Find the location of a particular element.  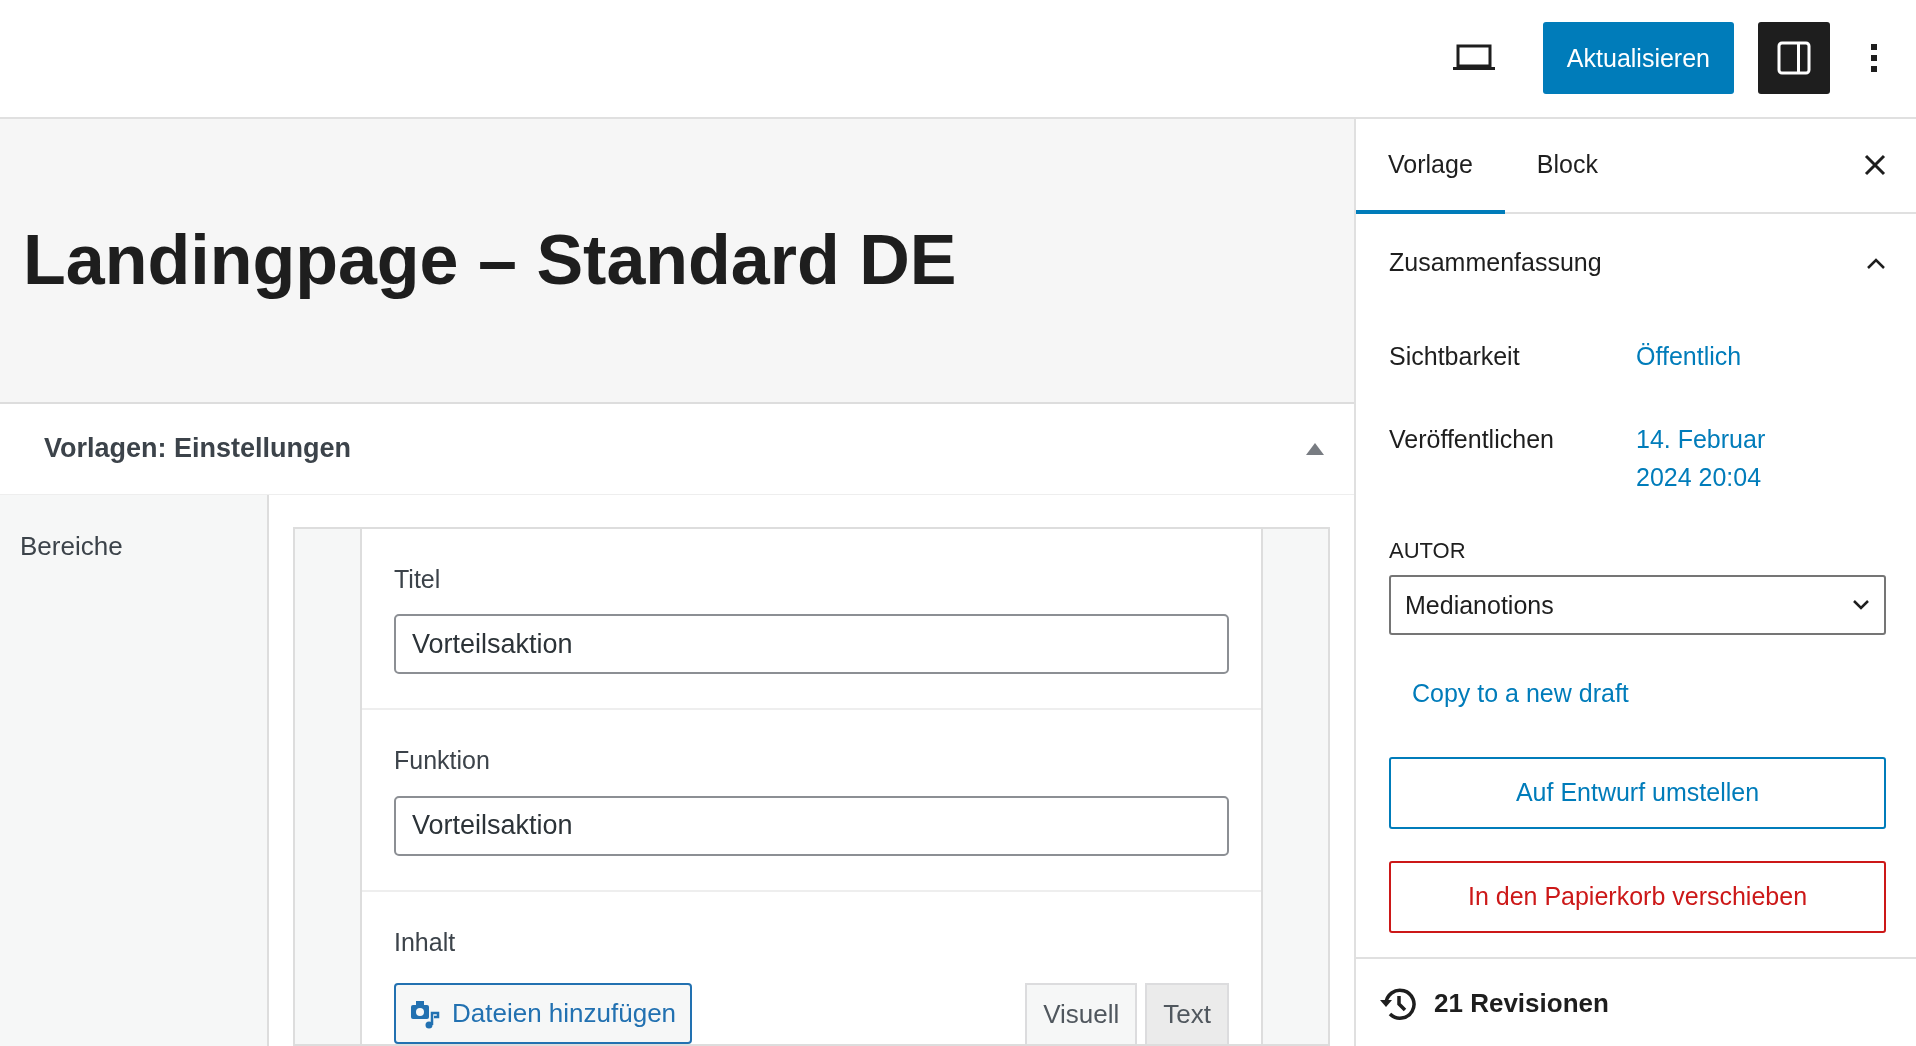

add-media-button: Dateien hinzufügen is located at coordinates (543, 1013).